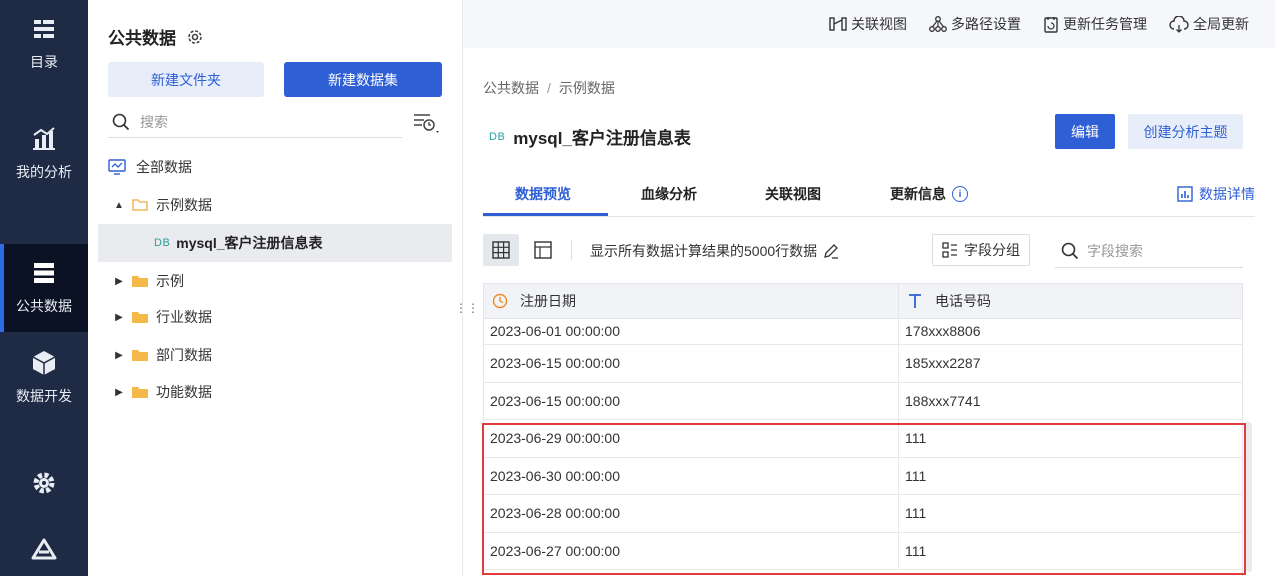  What do you see at coordinates (44, 62) in the screenshot?
I see `nav-item-label: 目录` at bounding box center [44, 62].